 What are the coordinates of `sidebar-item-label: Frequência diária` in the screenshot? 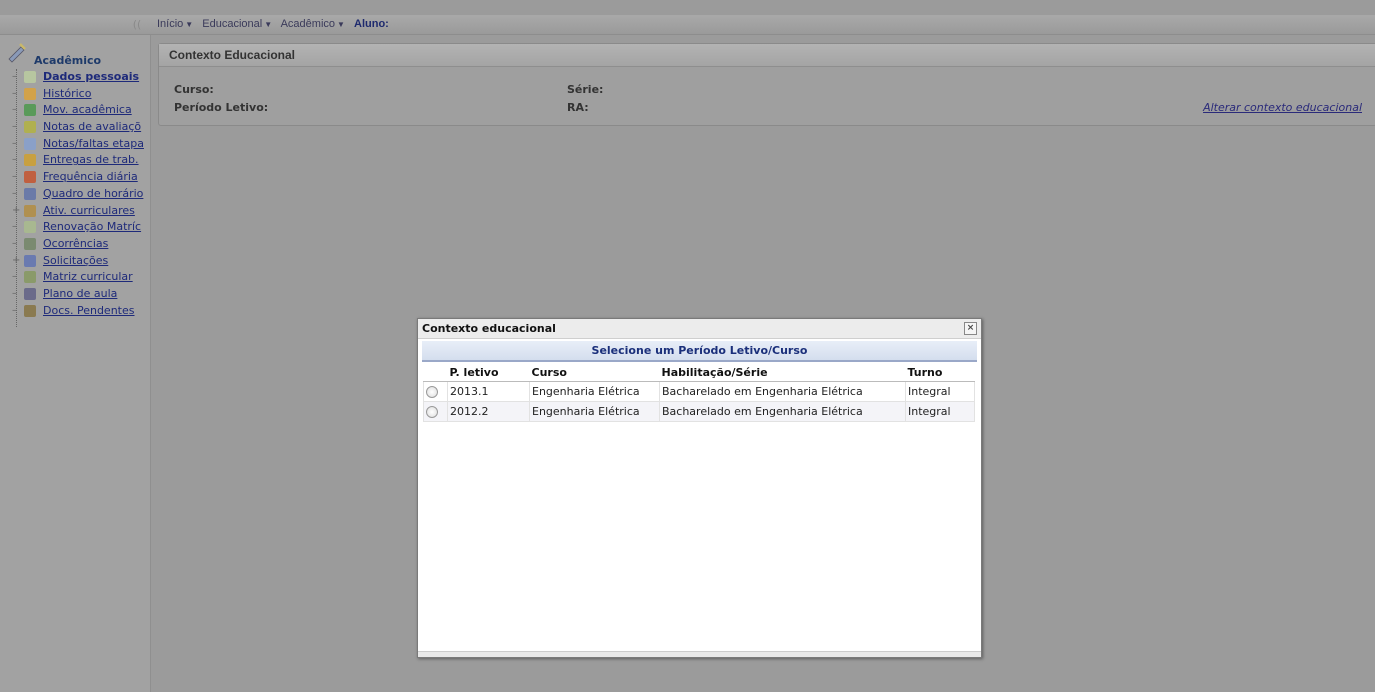 It's located at (90, 177).